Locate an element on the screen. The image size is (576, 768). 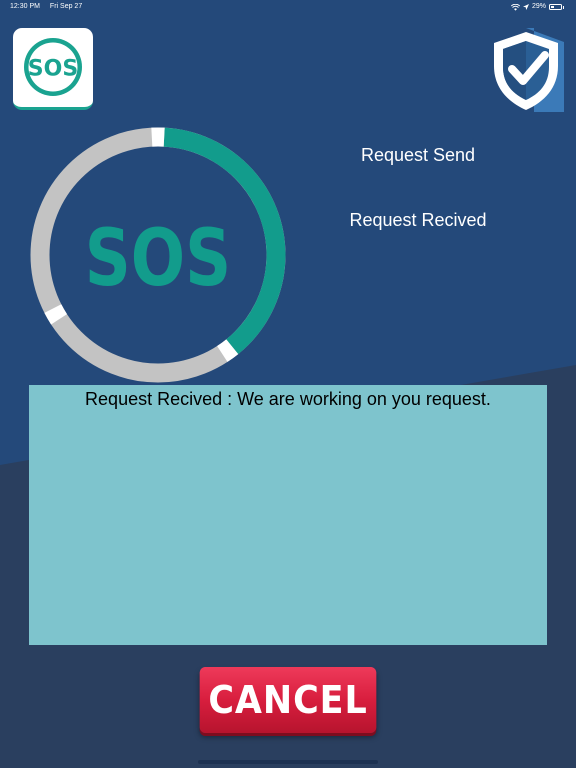
battery-percent: 29% is located at coordinates (538, 6).